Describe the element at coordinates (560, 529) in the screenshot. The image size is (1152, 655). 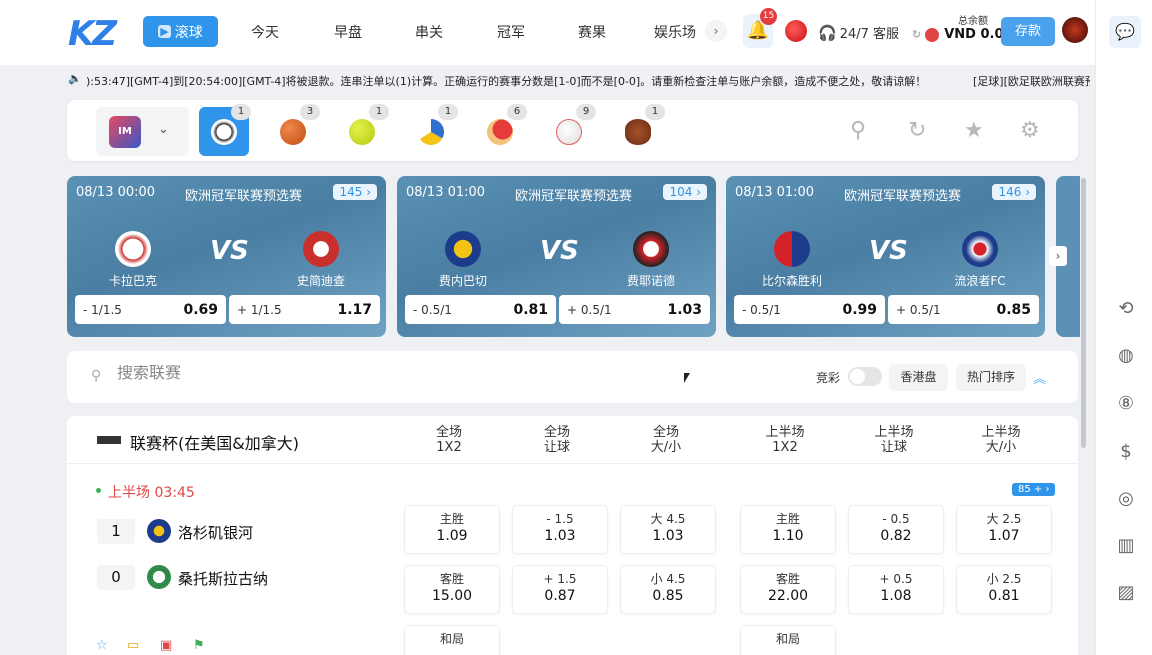
I see `odds-cell: - 1.5 1.03` at that location.